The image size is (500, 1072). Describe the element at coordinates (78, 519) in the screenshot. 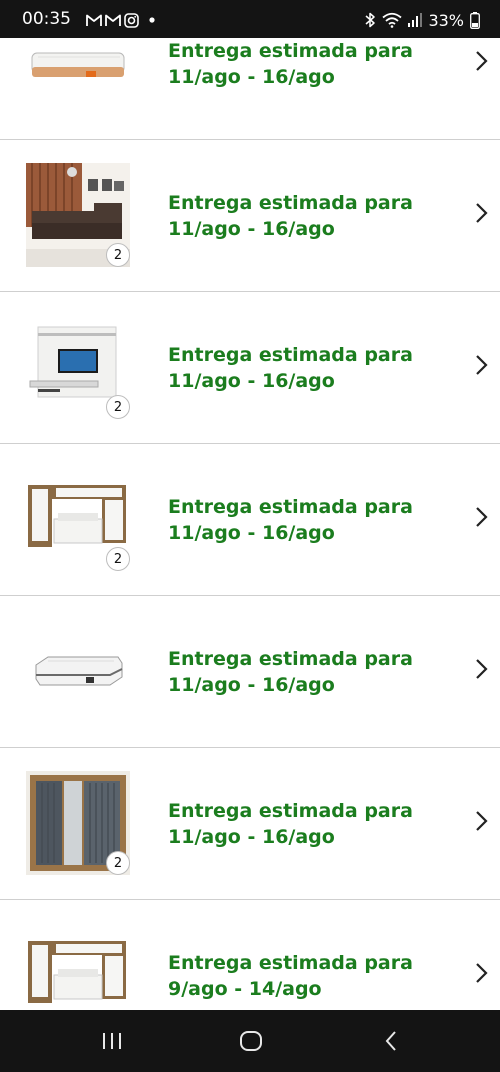

I see `bedroom-set-product-image: 2` at that location.